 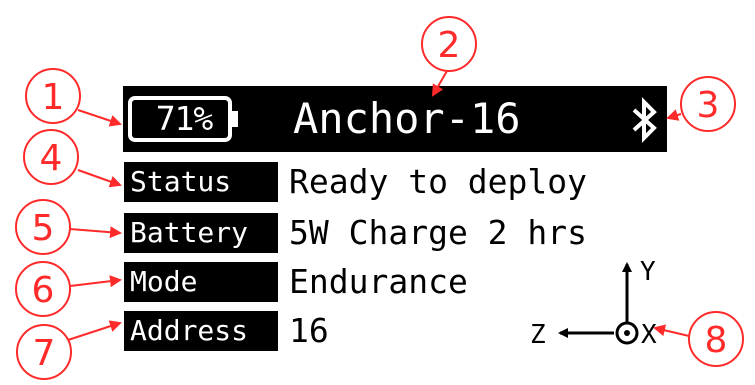 I want to click on callout-8-number: 8, so click(x=716, y=340).